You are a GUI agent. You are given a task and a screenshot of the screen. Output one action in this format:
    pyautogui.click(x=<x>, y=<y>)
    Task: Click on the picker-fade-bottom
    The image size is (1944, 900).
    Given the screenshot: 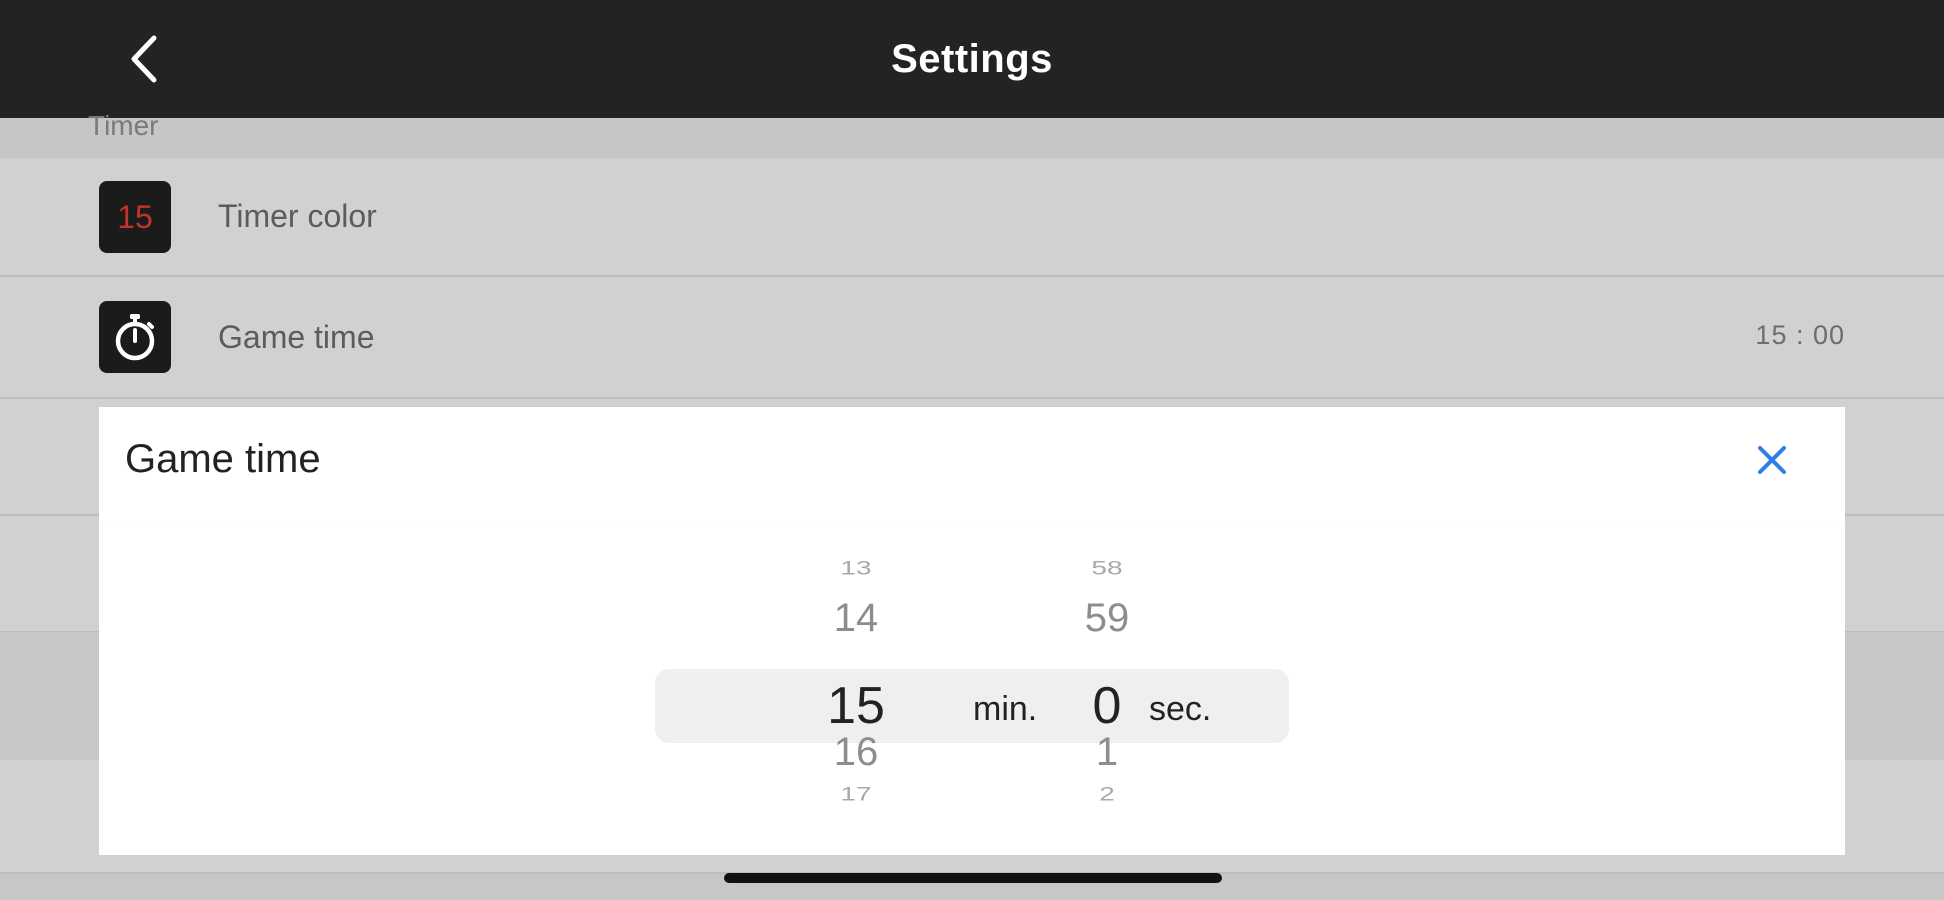 What is the action you would take?
    pyautogui.click(x=972, y=840)
    